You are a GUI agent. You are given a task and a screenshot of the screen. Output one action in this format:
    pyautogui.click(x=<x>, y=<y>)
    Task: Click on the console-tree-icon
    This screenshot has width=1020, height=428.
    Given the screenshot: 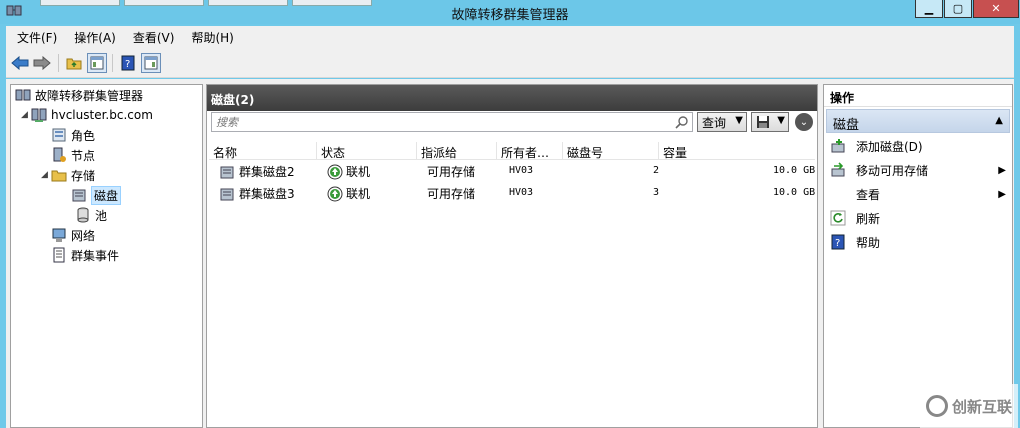 What is the action you would take?
    pyautogui.click(x=97, y=63)
    